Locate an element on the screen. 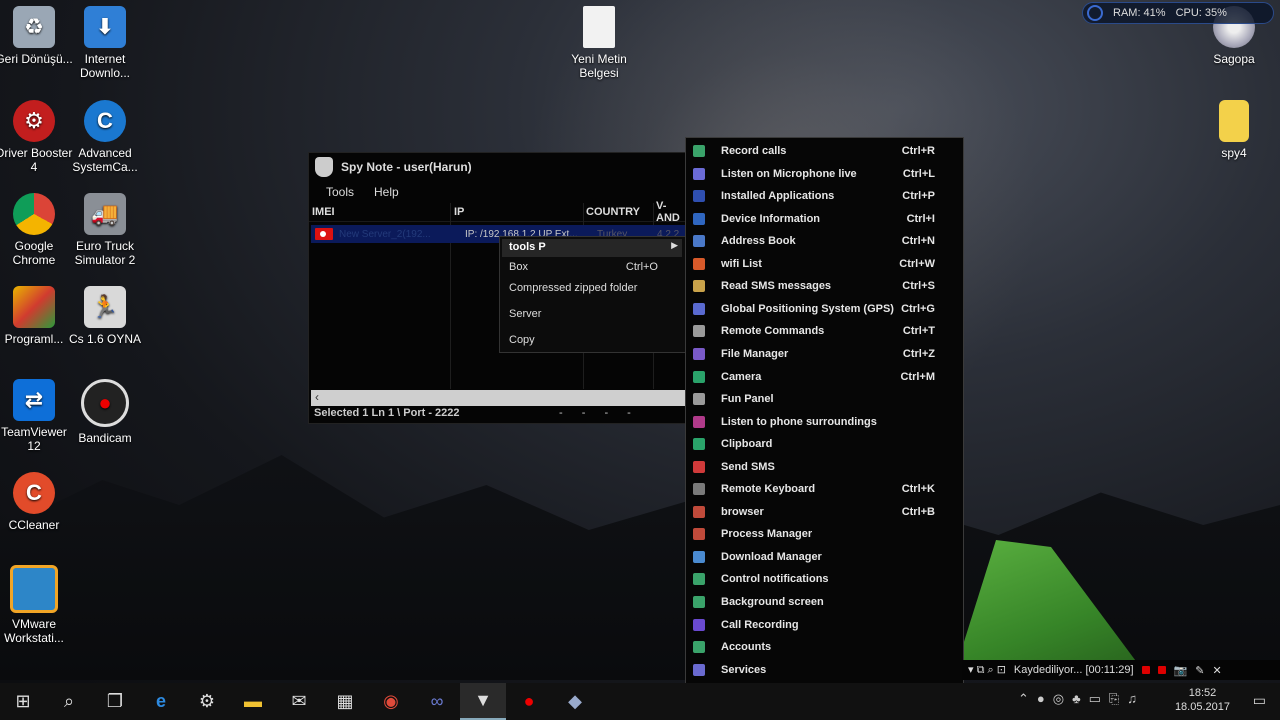 The width and height of the screenshot is (1280, 720). desktop-icon-counter-strike: 🏃 Cs 1.6 OYNA is located at coordinates (105, 316).